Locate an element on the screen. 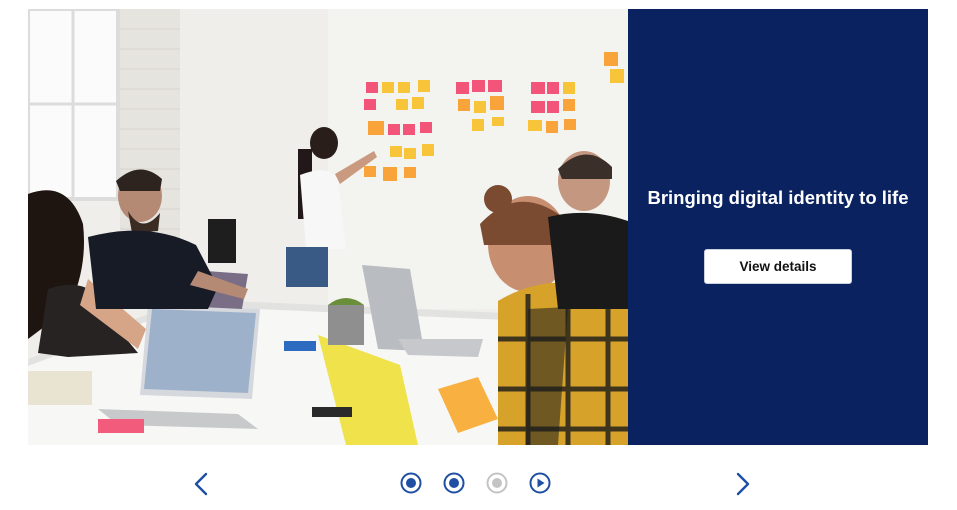 This screenshot has height=510, width=957. previous-slide-button is located at coordinates (201, 484).